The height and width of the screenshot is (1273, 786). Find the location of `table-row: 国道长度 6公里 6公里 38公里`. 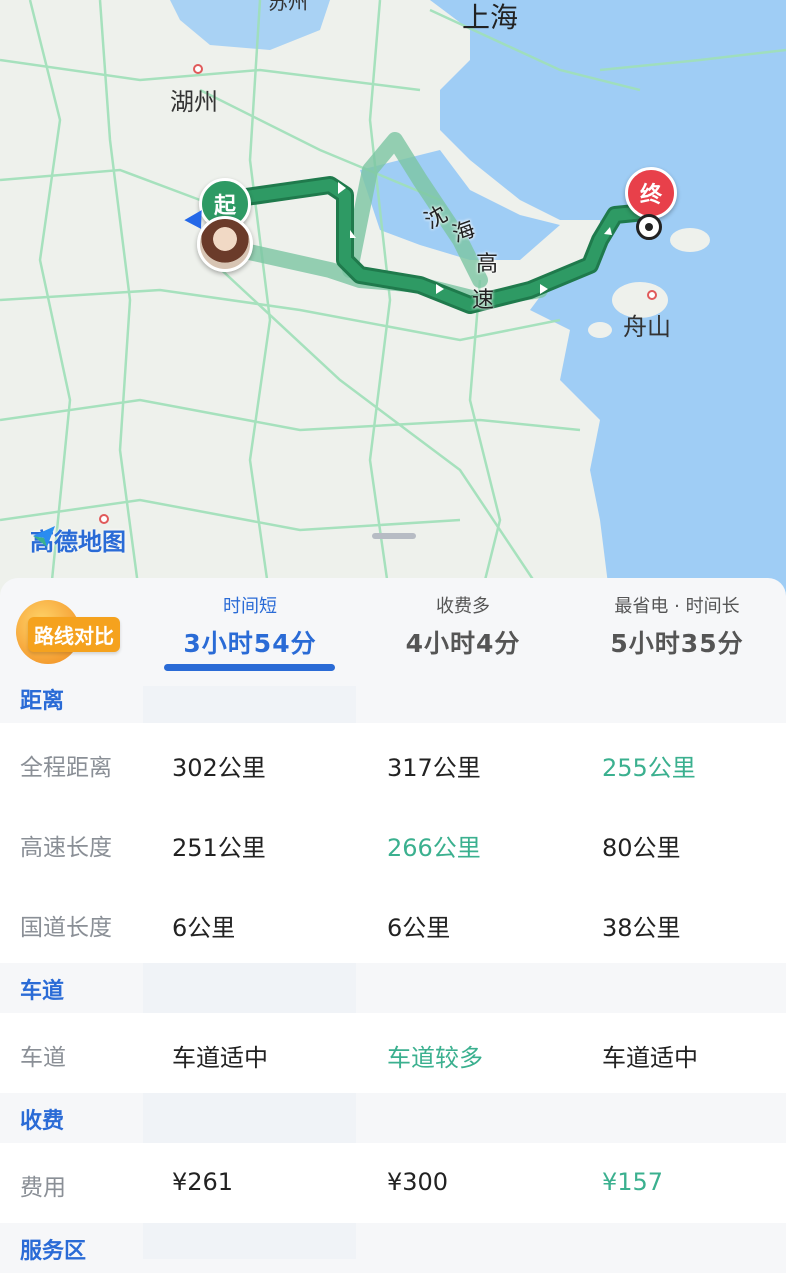

table-row: 国道长度 6公里 6公里 38公里 is located at coordinates (393, 923).